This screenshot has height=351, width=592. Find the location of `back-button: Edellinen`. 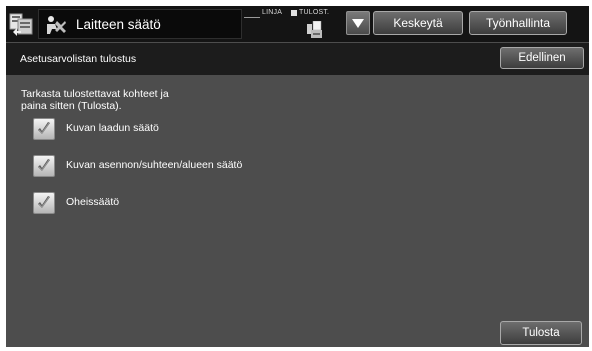

back-button: Edellinen is located at coordinates (542, 58).